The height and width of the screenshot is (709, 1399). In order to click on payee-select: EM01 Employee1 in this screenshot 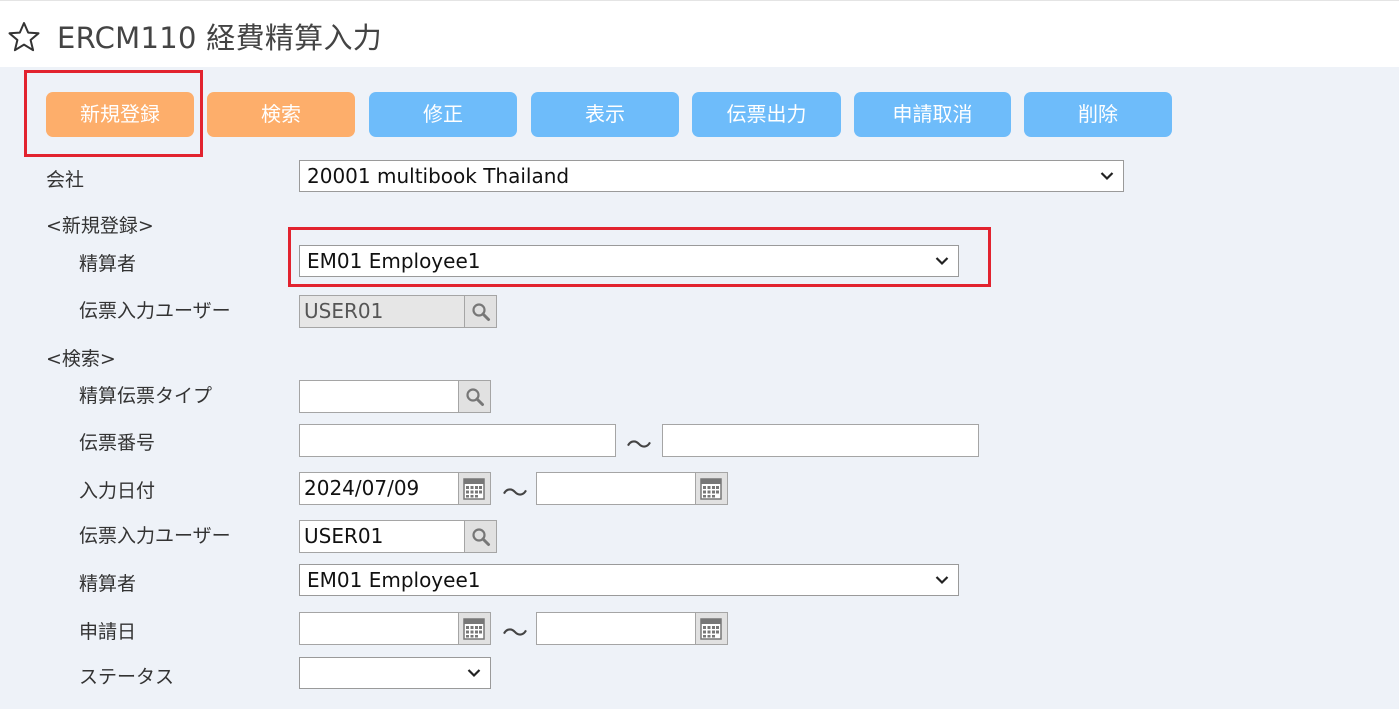, I will do `click(629, 580)`.